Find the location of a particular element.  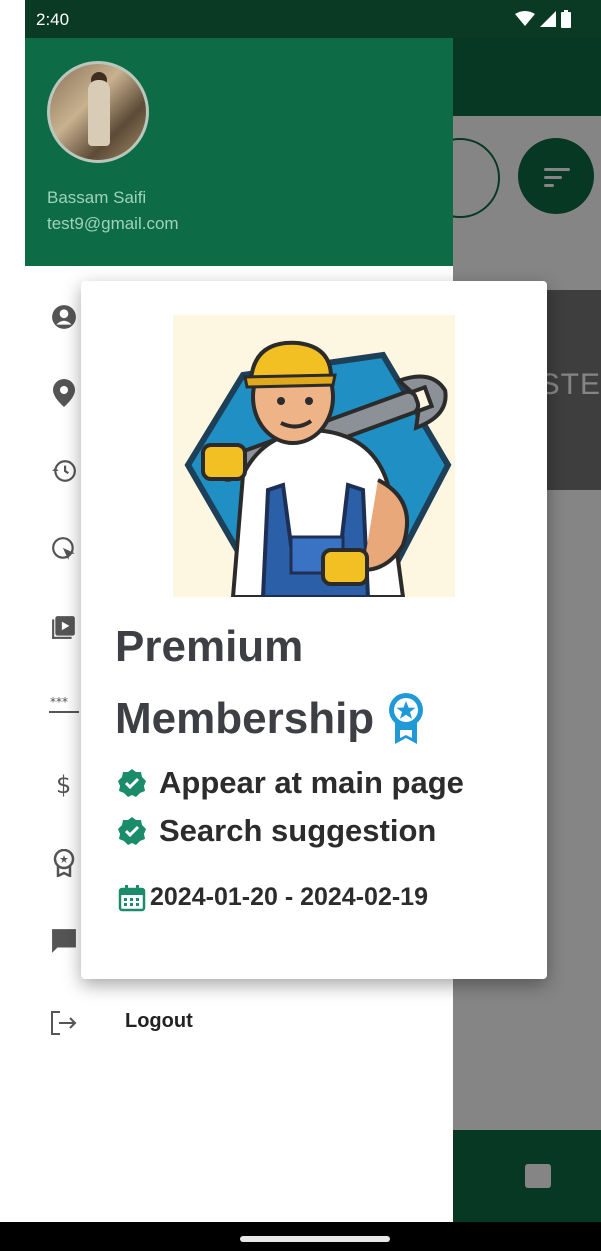

status-icons is located at coordinates (543, 19).